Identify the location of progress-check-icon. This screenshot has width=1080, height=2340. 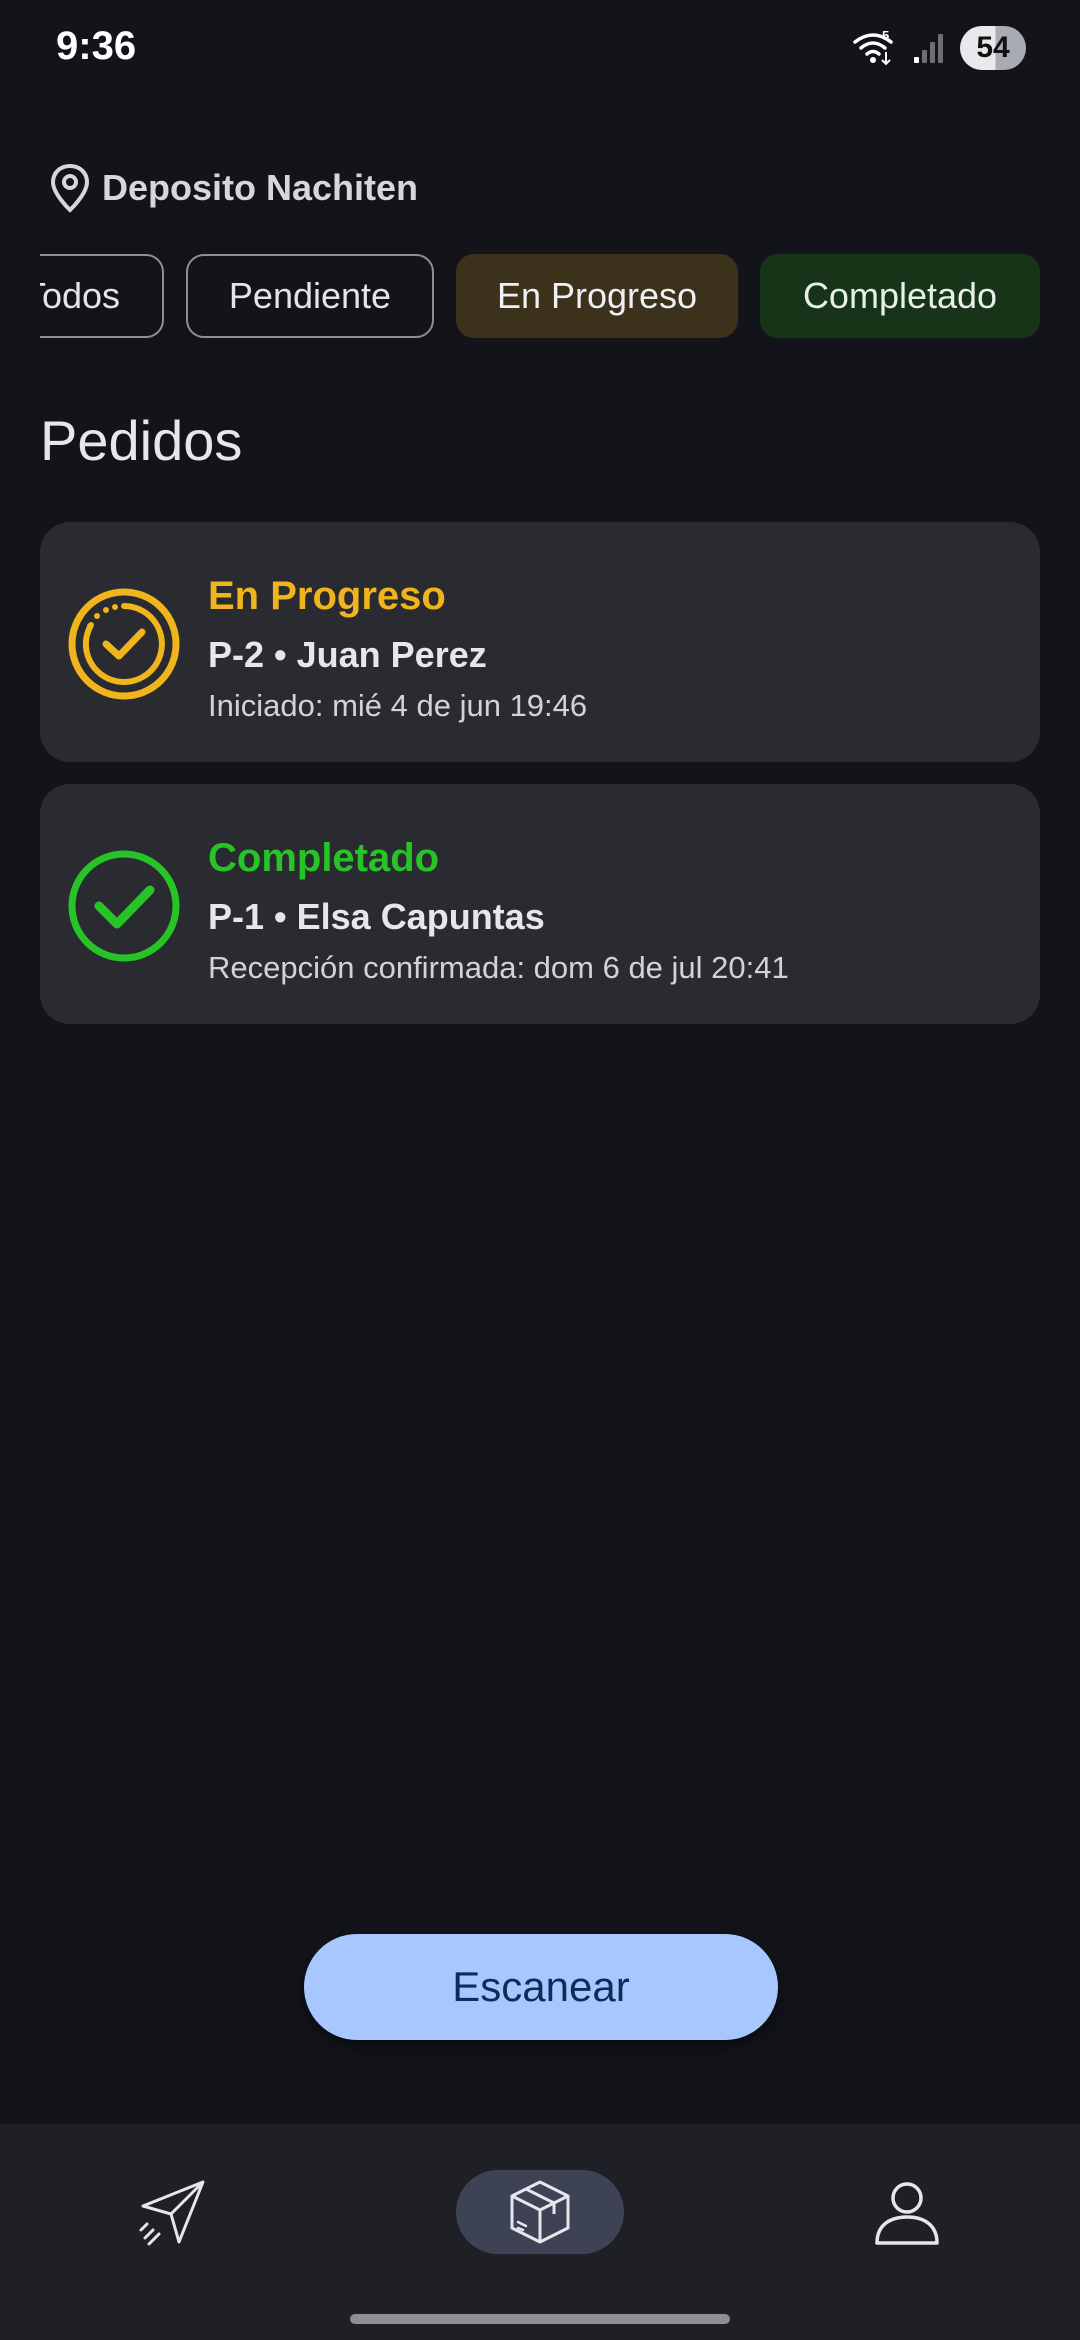
(124, 644).